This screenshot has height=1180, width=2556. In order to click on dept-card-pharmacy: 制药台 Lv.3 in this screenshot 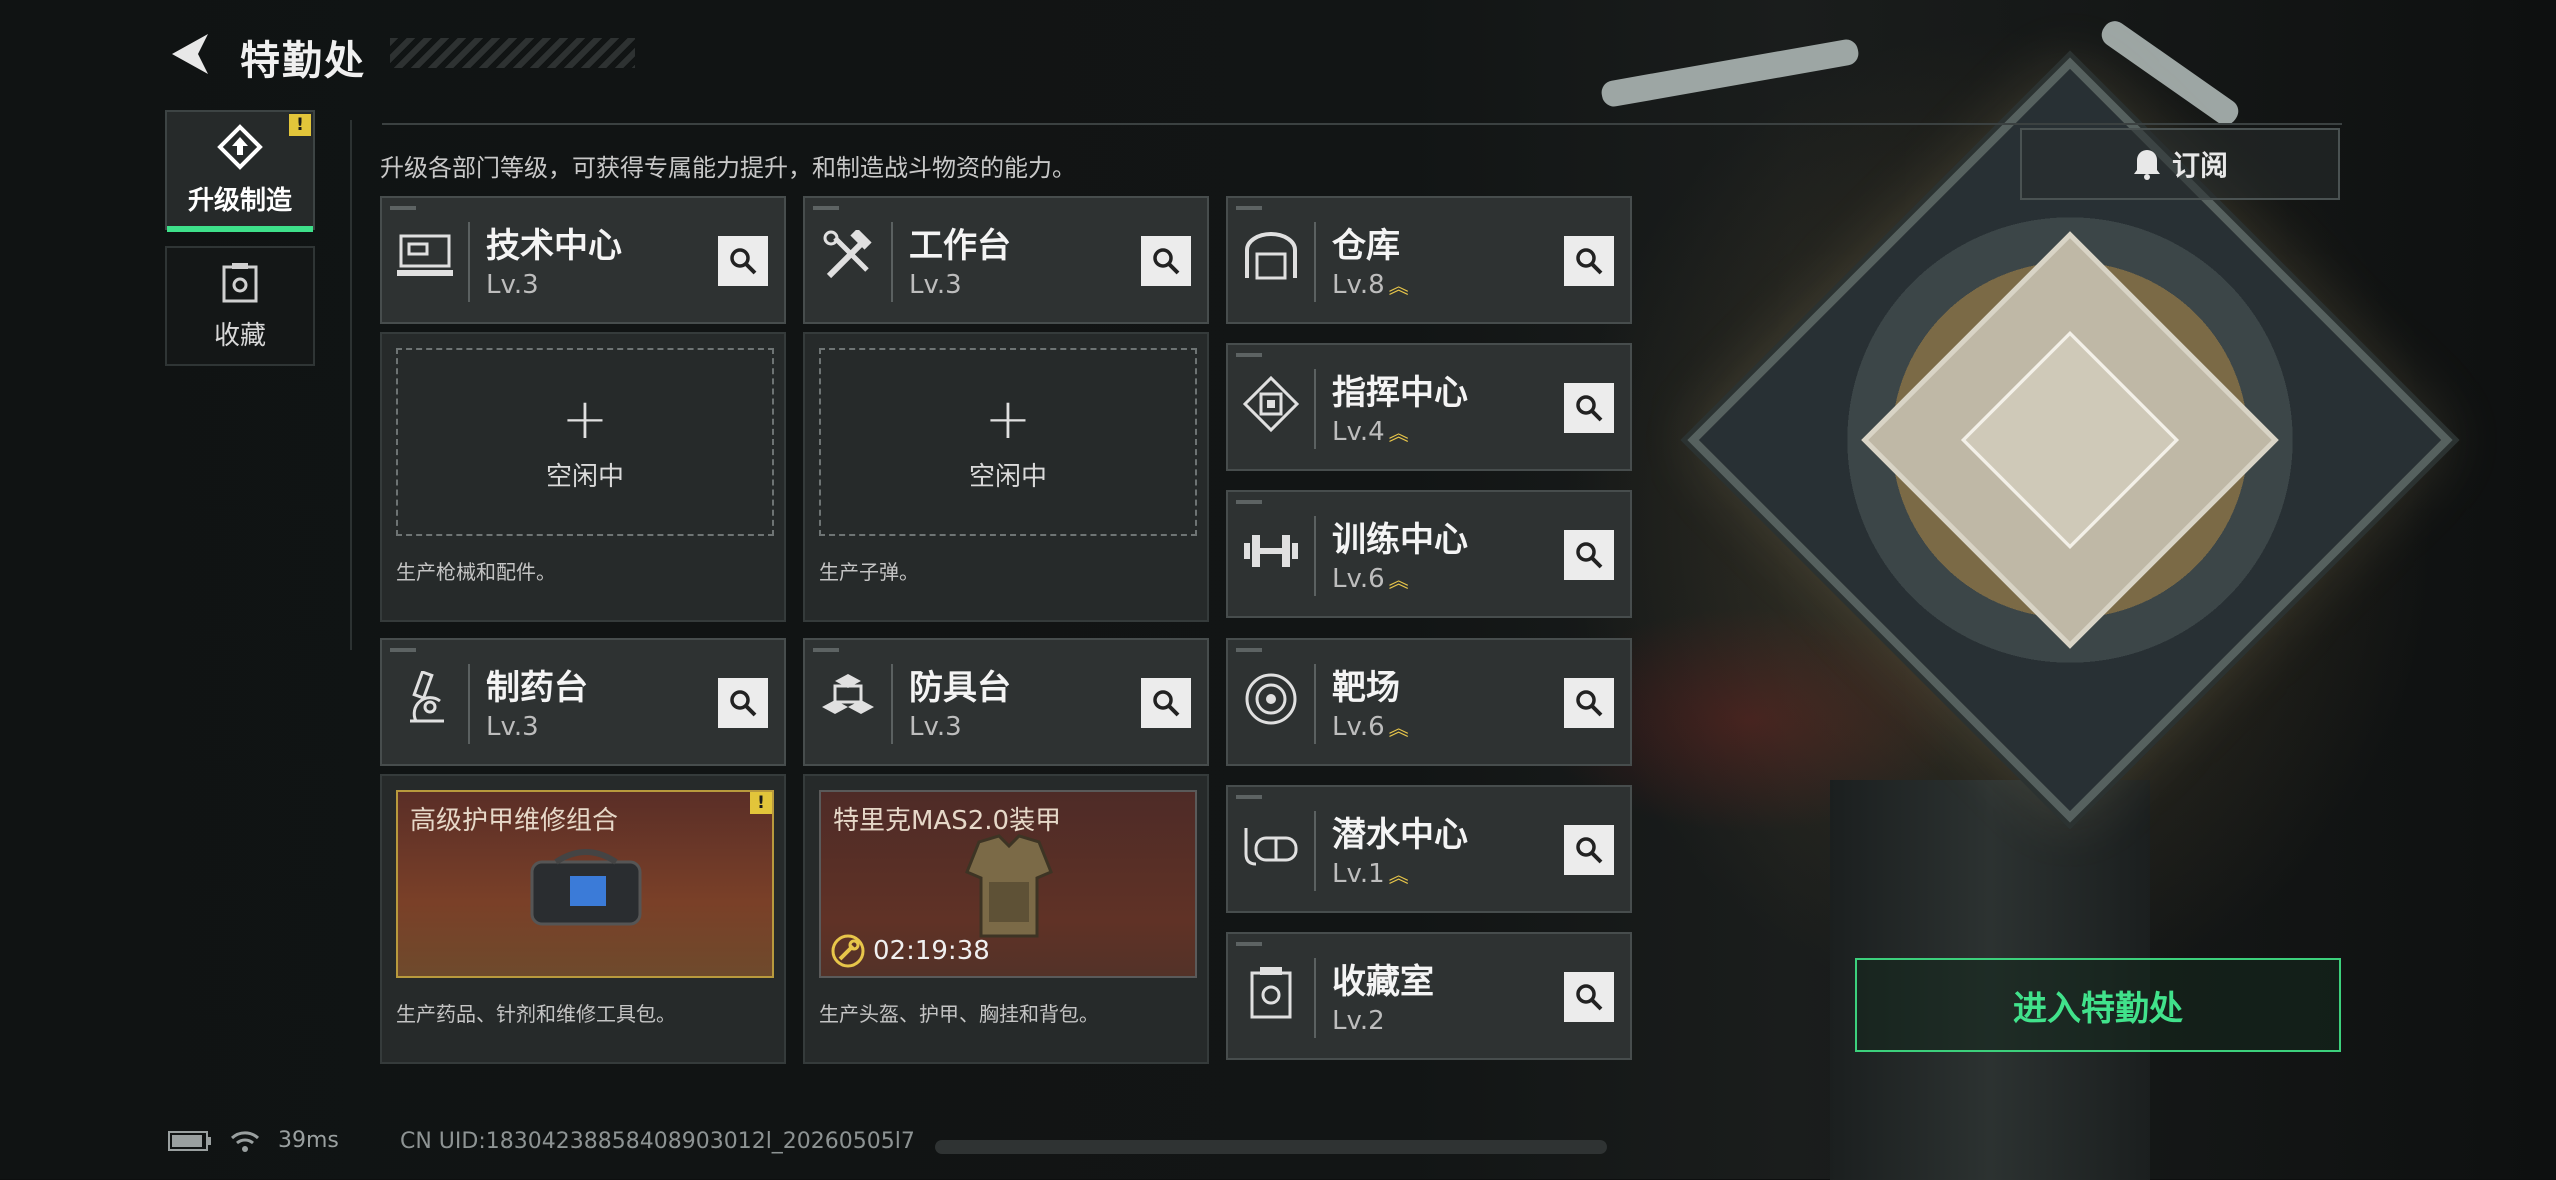, I will do `click(583, 702)`.